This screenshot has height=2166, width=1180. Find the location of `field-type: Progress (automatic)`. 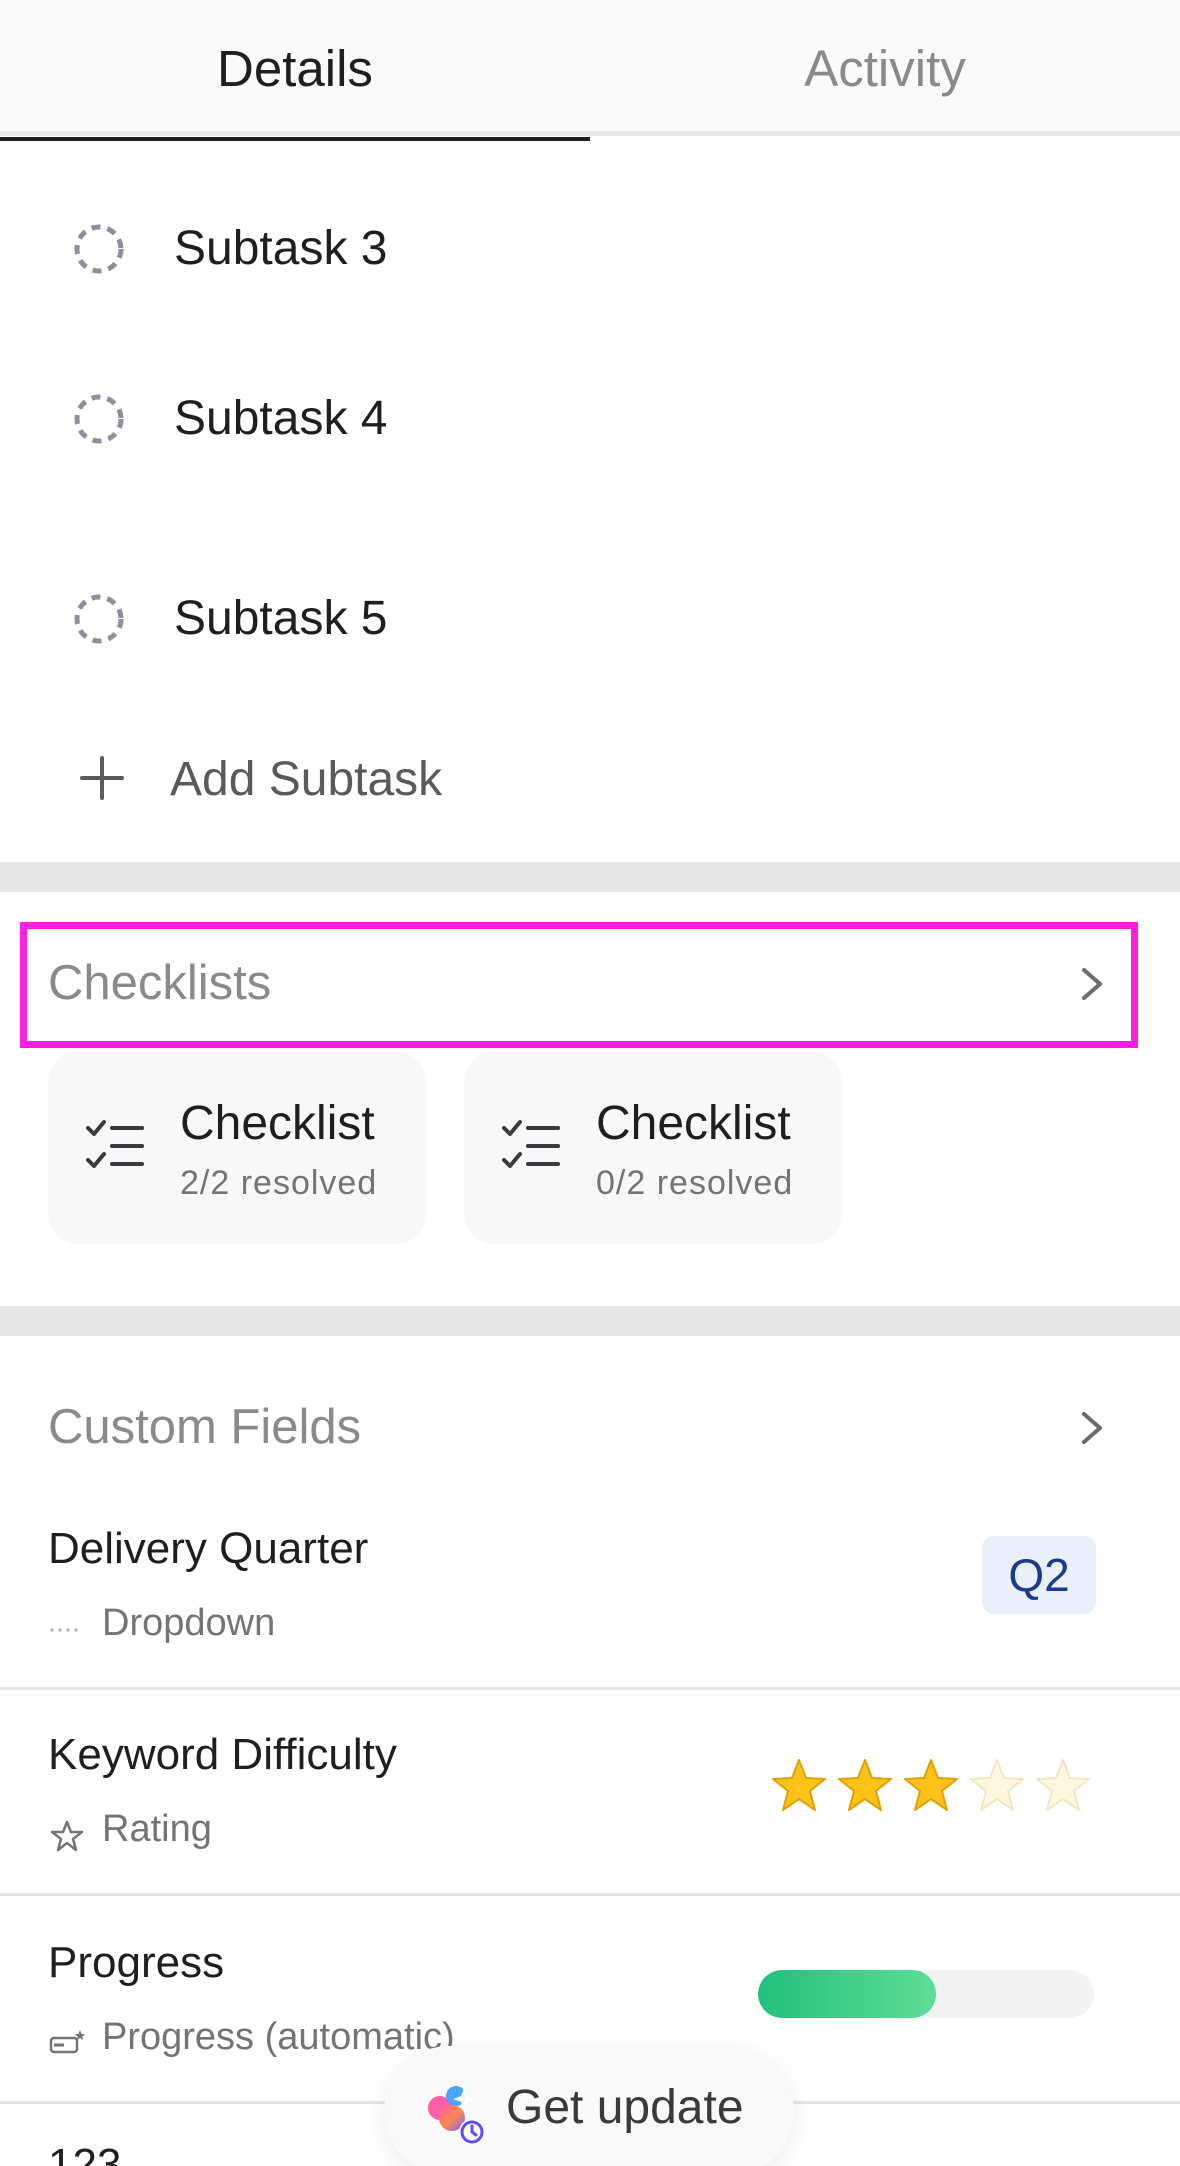

field-type: Progress (automatic) is located at coordinates (278, 2037).